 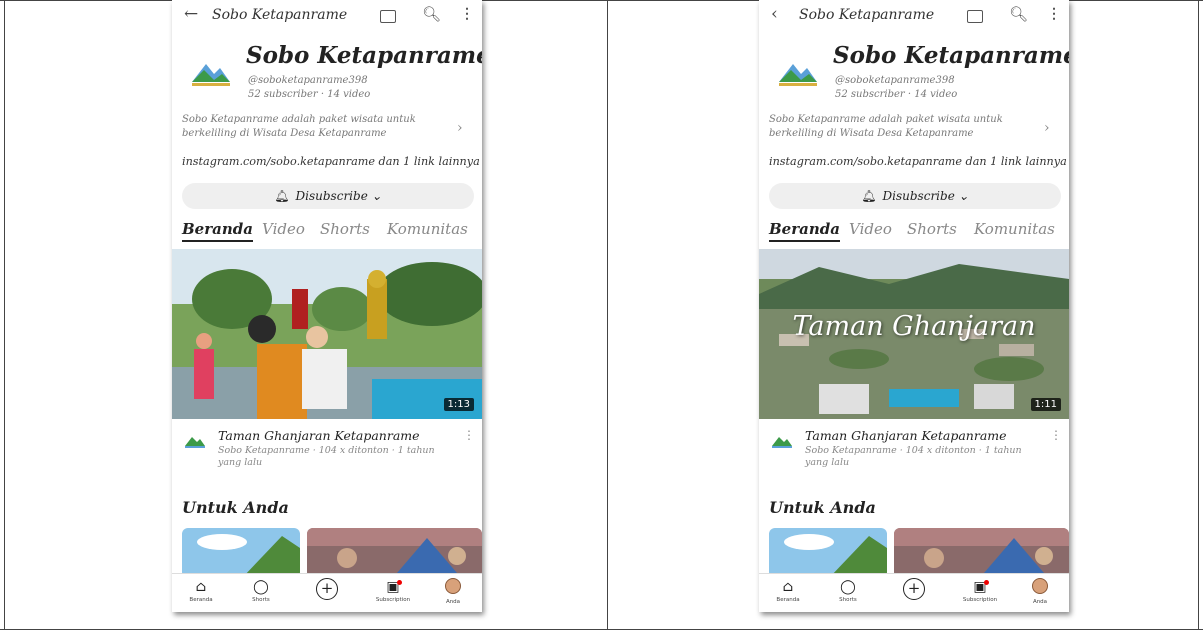 I want to click on create-icon: +, so click(x=327, y=589).